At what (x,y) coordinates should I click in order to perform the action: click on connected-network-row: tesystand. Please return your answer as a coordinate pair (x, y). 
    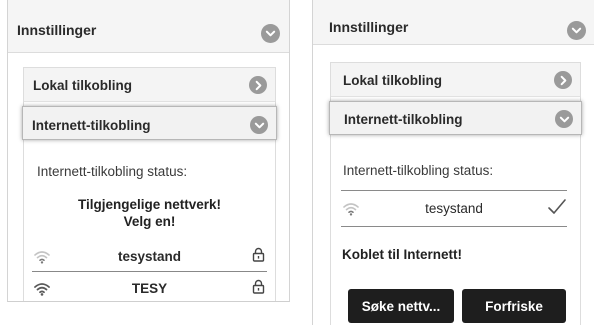
    Looking at the image, I should click on (454, 209).